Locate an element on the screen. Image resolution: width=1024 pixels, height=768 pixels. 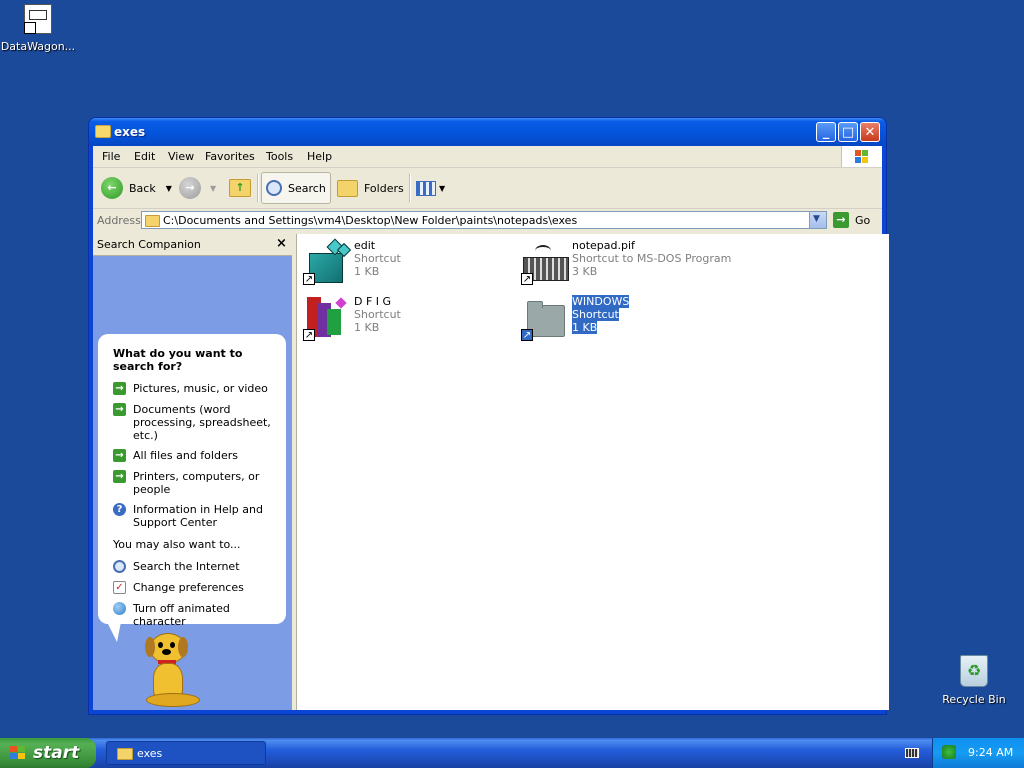
forward-arrow-icon: → is located at coordinates (190, 188).